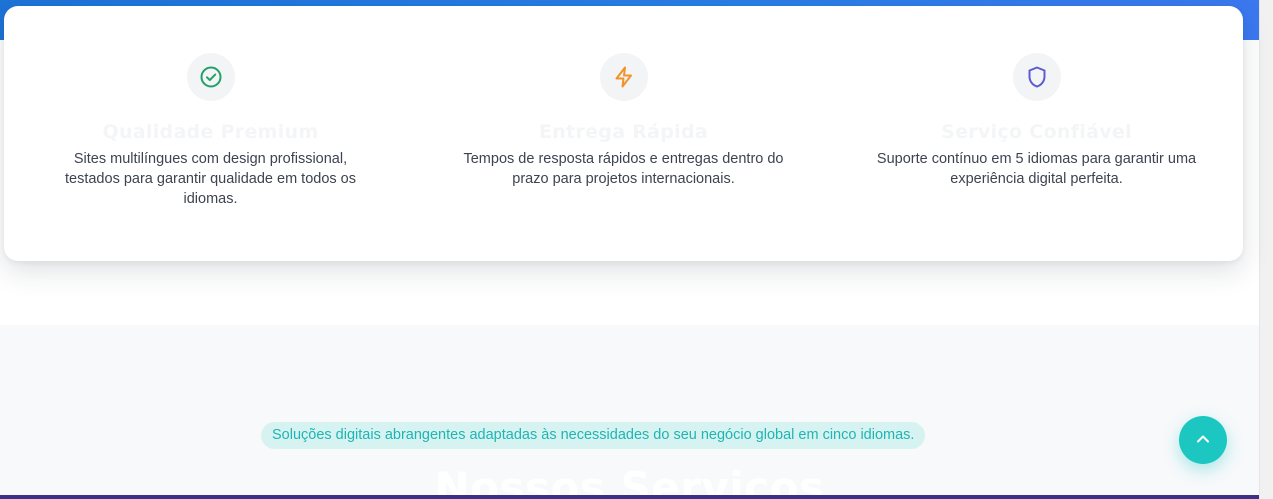 Image resolution: width=1273 pixels, height=499 pixels. I want to click on feature-title: Entrega Rápida, so click(623, 132).